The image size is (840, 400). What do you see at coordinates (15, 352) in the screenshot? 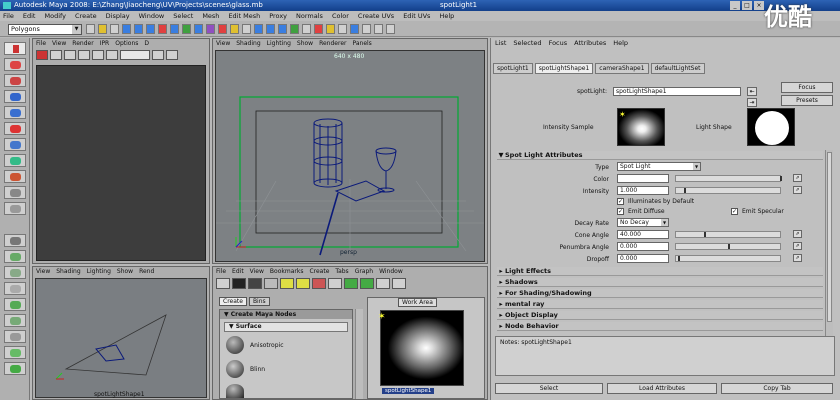
I see `layout-dope-sheet-button` at bounding box center [15, 352].